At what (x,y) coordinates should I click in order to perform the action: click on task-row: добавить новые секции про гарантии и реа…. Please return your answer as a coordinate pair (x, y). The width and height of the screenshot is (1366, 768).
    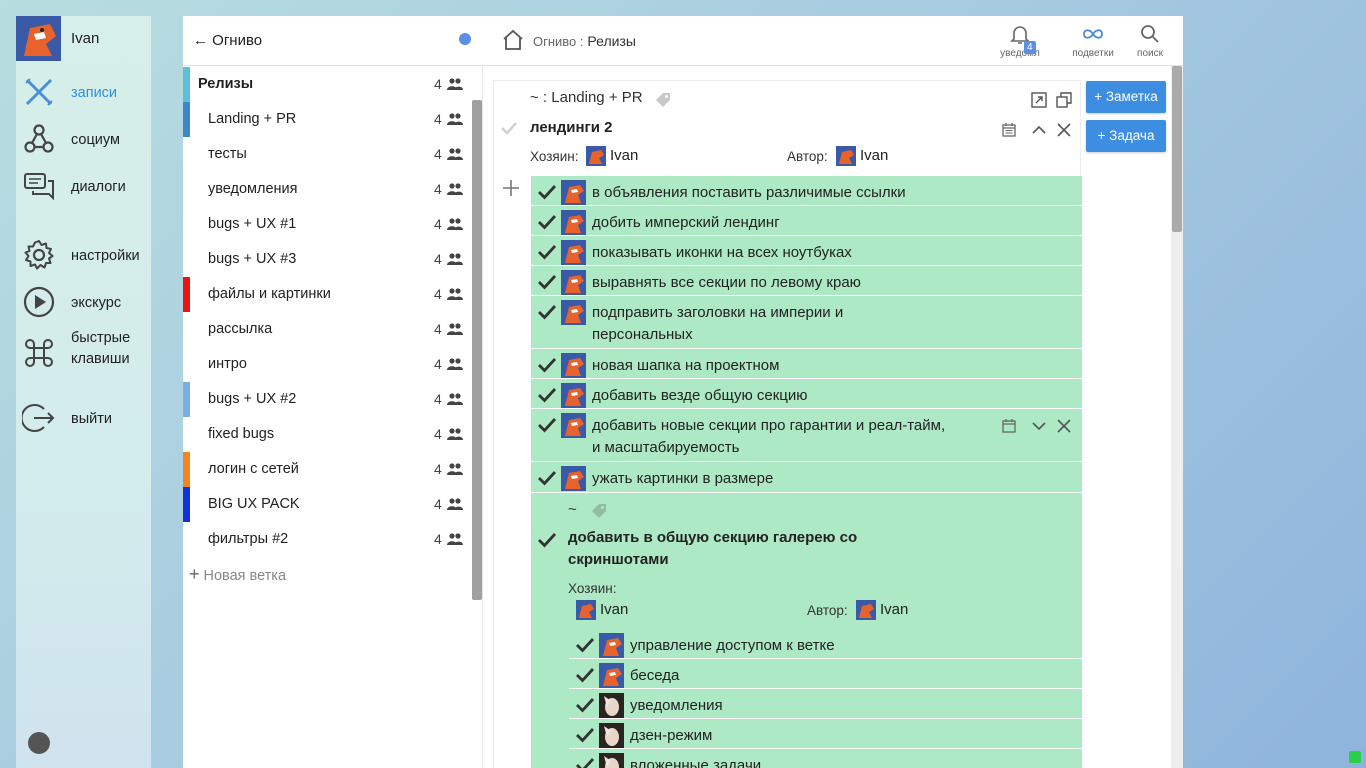
    Looking at the image, I should click on (806, 435).